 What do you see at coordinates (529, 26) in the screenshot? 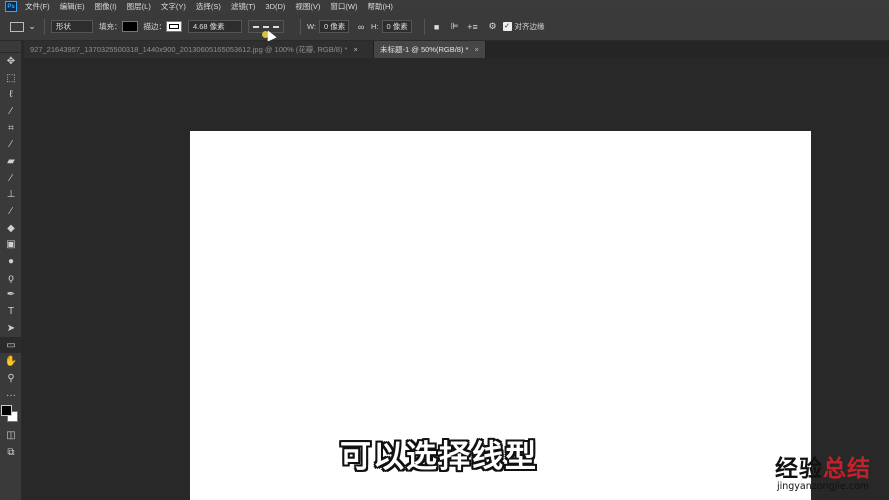
I see `align-edges-label: 对齐边缘` at bounding box center [529, 26].